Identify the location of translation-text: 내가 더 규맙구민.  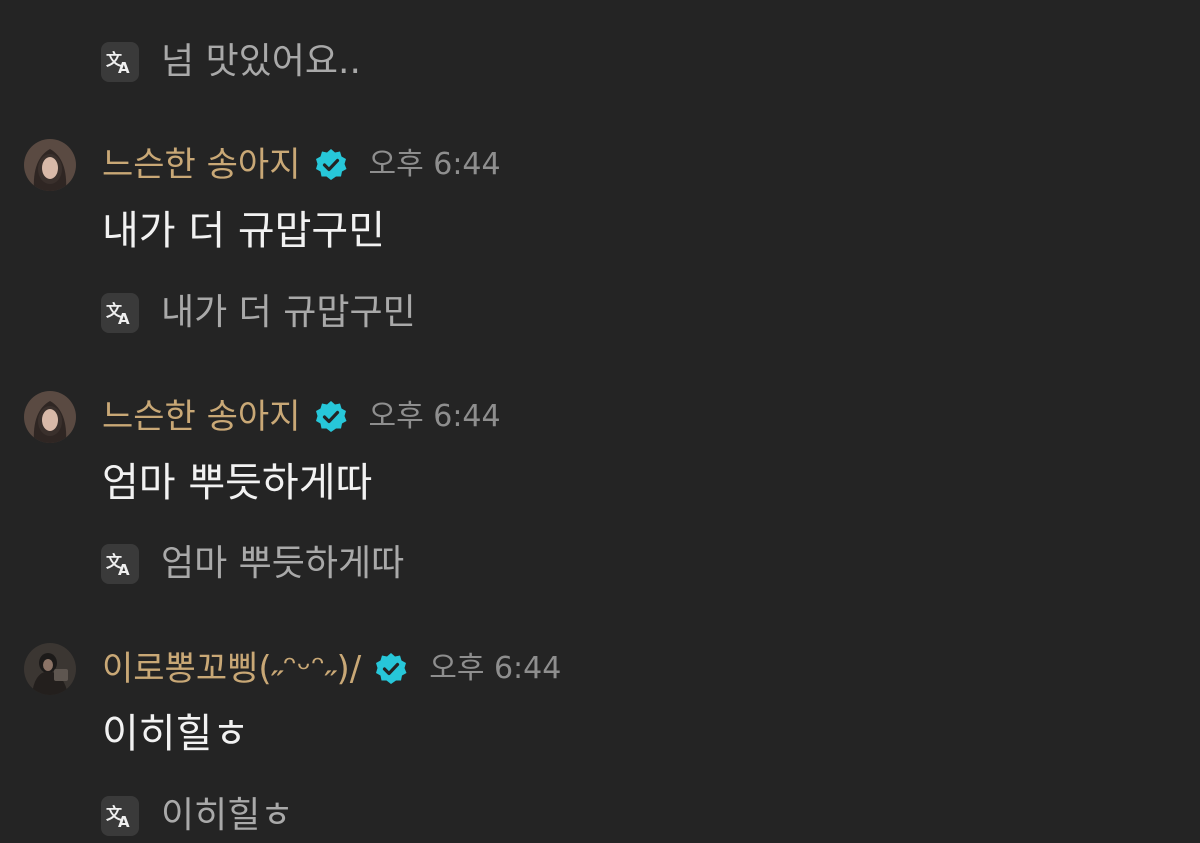
(288, 312).